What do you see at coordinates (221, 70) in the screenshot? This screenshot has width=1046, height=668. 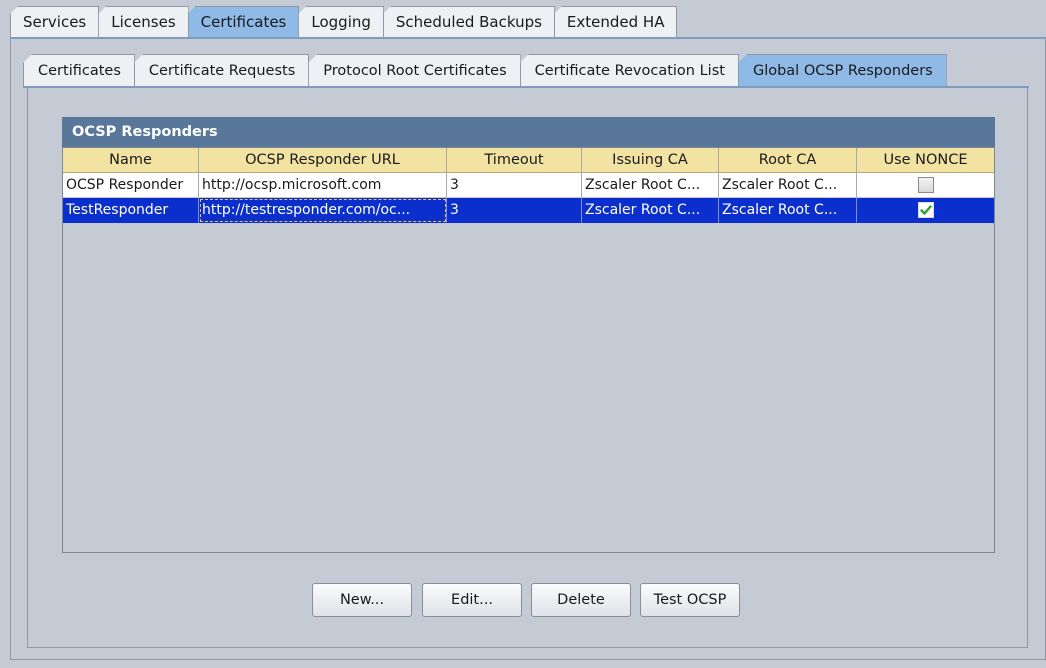 I see `subtab-certificate-requests: Certificate Requests` at bounding box center [221, 70].